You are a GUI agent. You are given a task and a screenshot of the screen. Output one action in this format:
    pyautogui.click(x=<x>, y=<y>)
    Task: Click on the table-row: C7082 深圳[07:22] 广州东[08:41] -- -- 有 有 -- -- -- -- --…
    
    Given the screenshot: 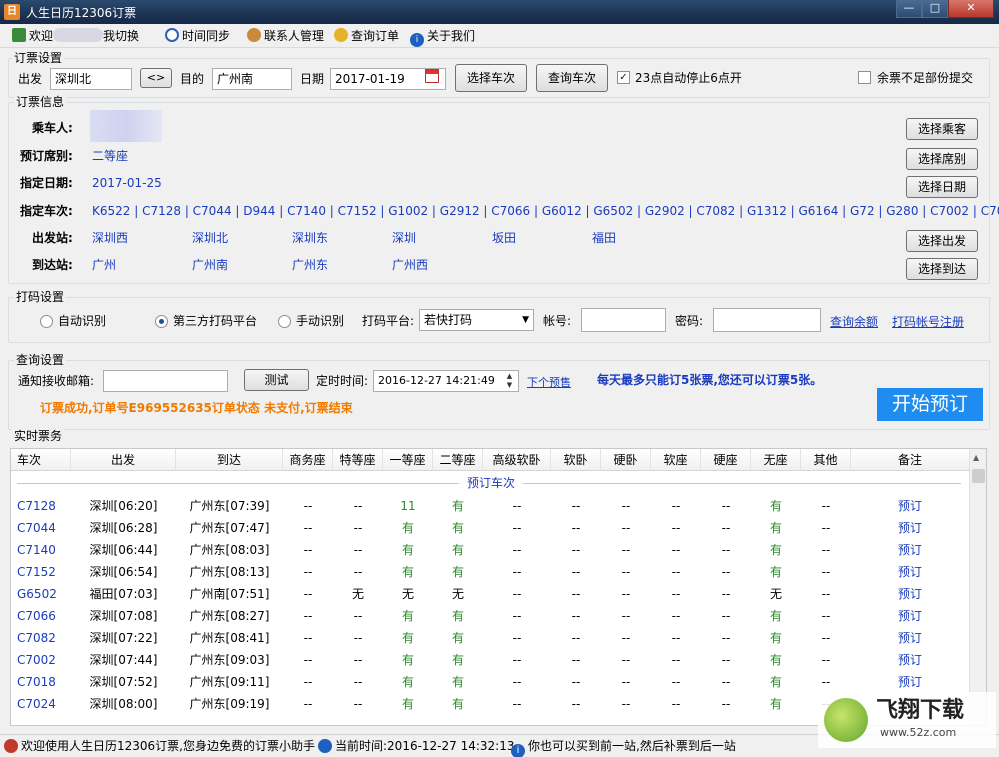 What is the action you would take?
    pyautogui.click(x=490, y=638)
    